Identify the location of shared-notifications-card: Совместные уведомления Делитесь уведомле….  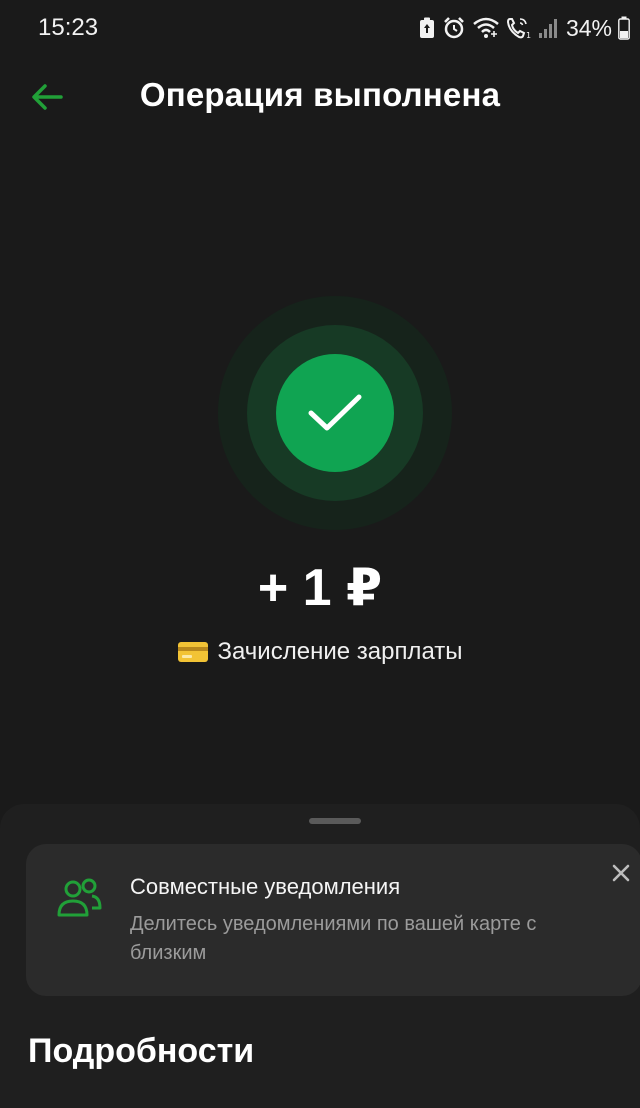
(333, 920).